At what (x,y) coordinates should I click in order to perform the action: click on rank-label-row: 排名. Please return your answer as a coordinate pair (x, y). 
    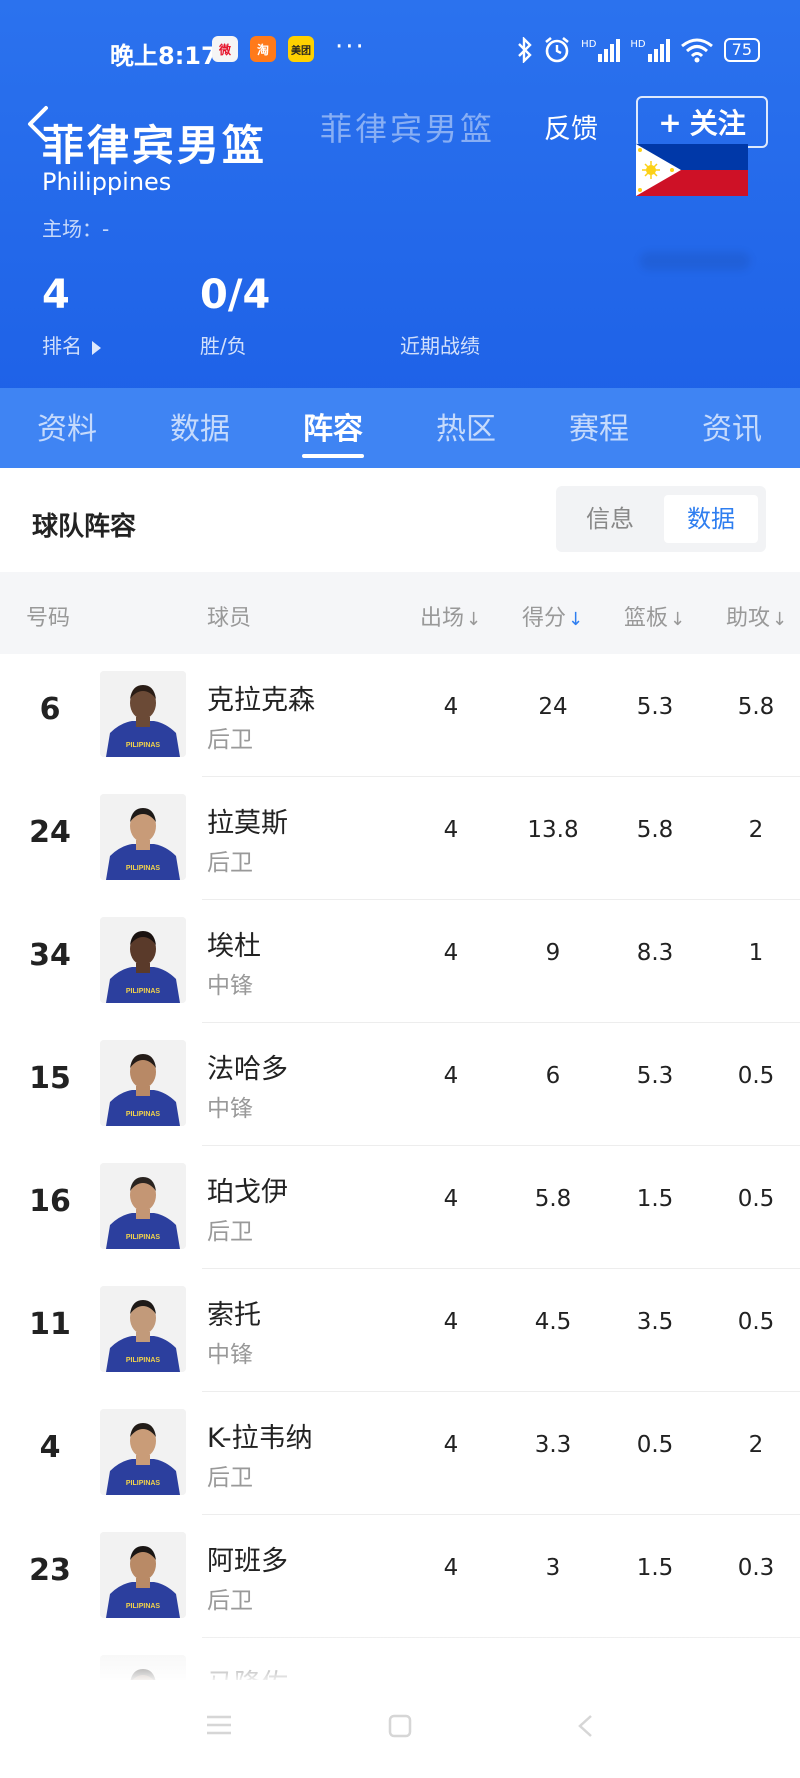
    Looking at the image, I should click on (71, 344).